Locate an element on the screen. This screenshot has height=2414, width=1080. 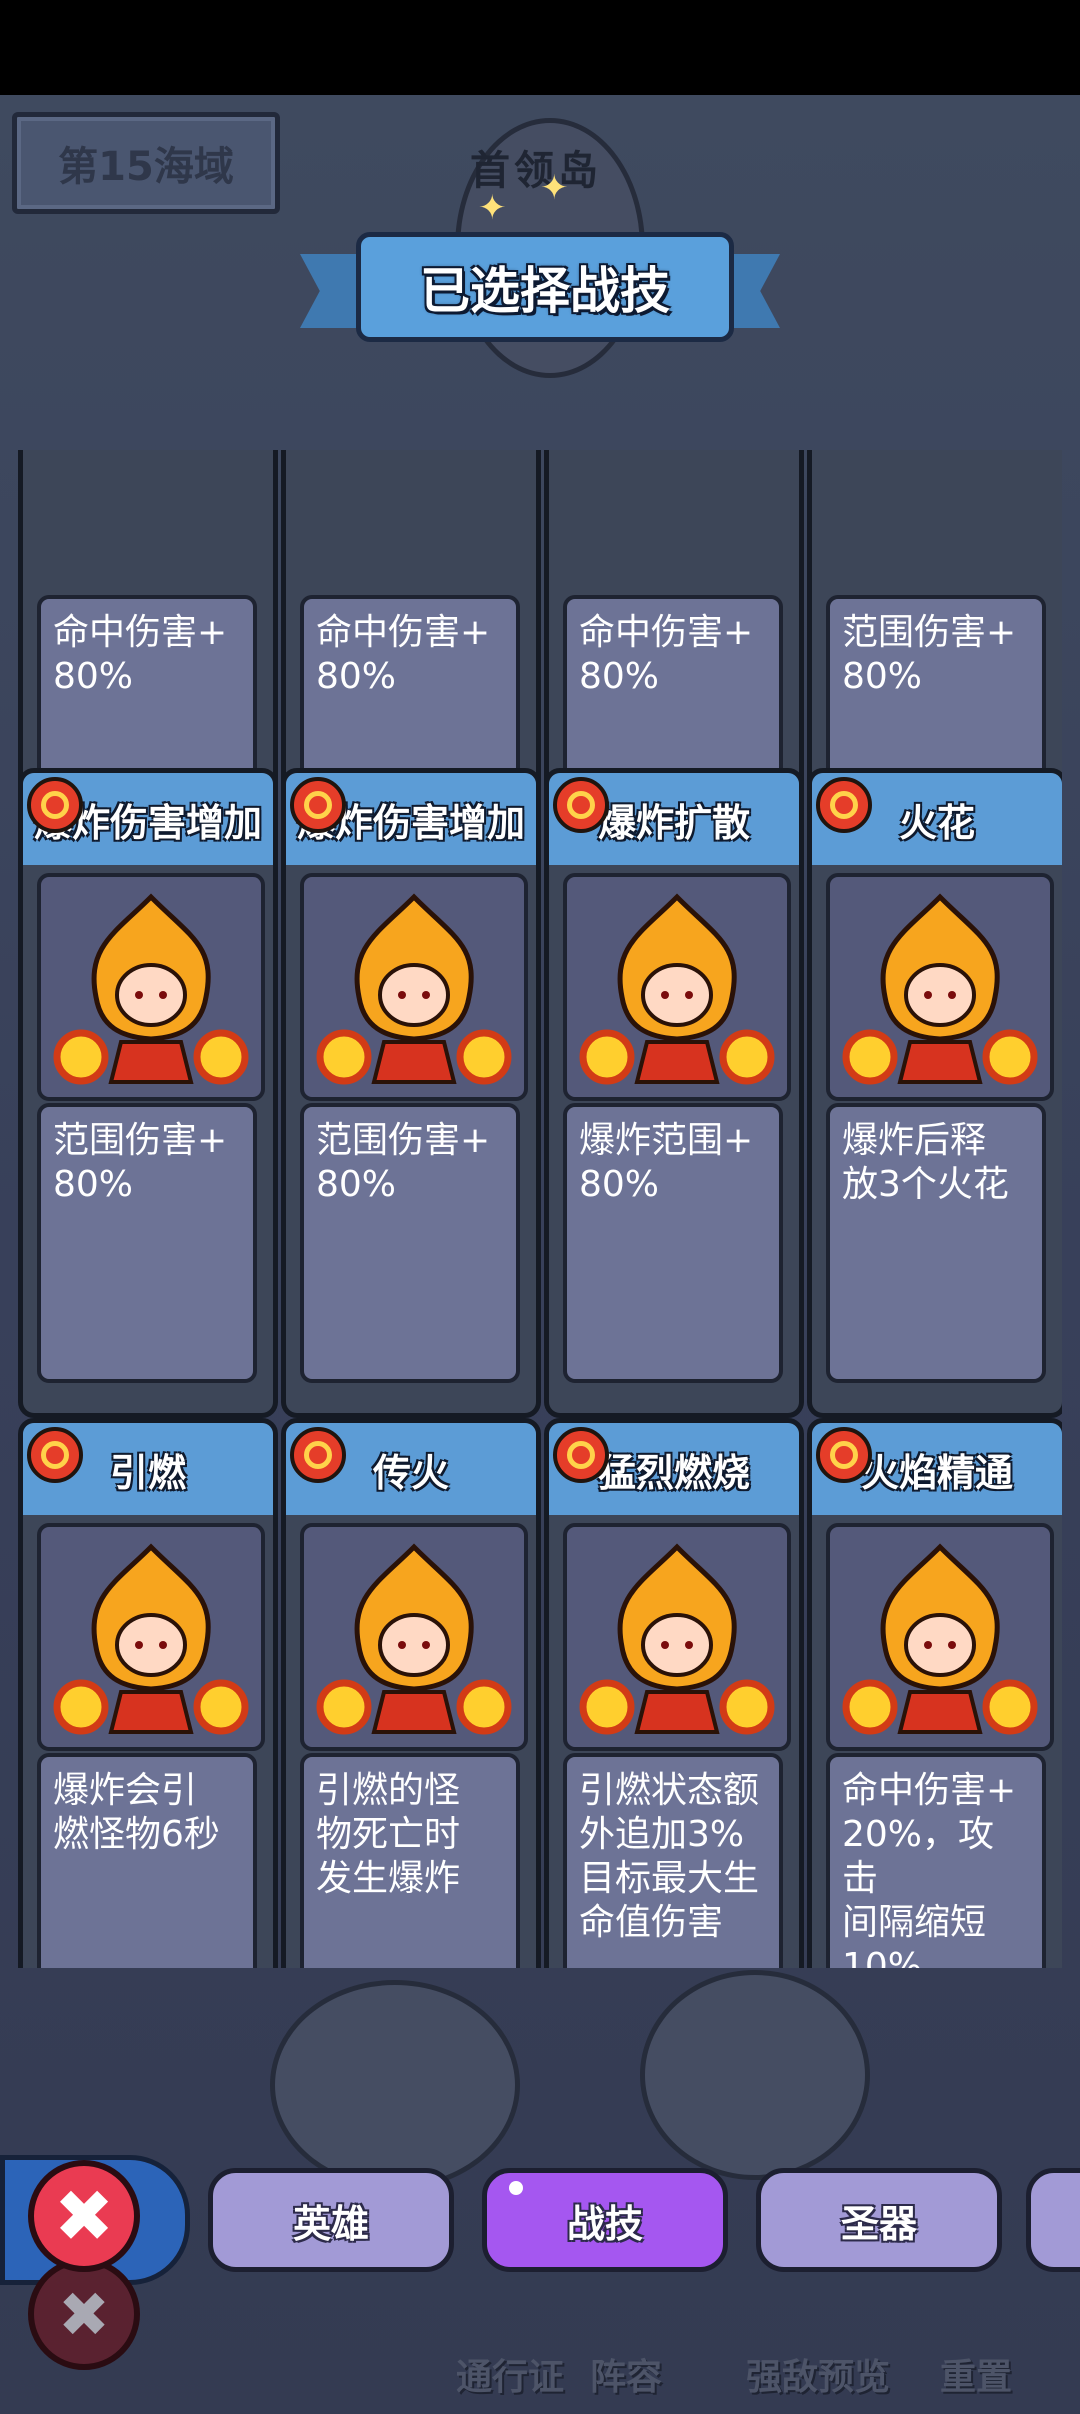
tab-heroes: 英雄 is located at coordinates (331, 2220).